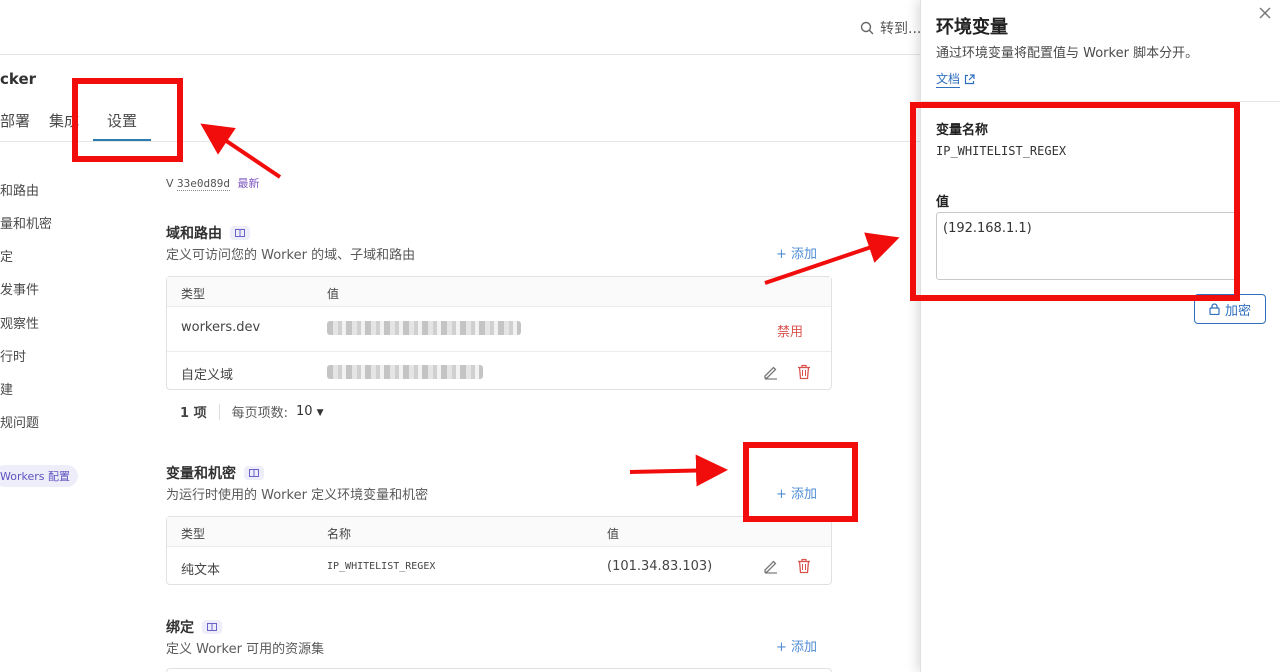  I want to click on version-info: V 33e0d89d 最新, so click(213, 183).